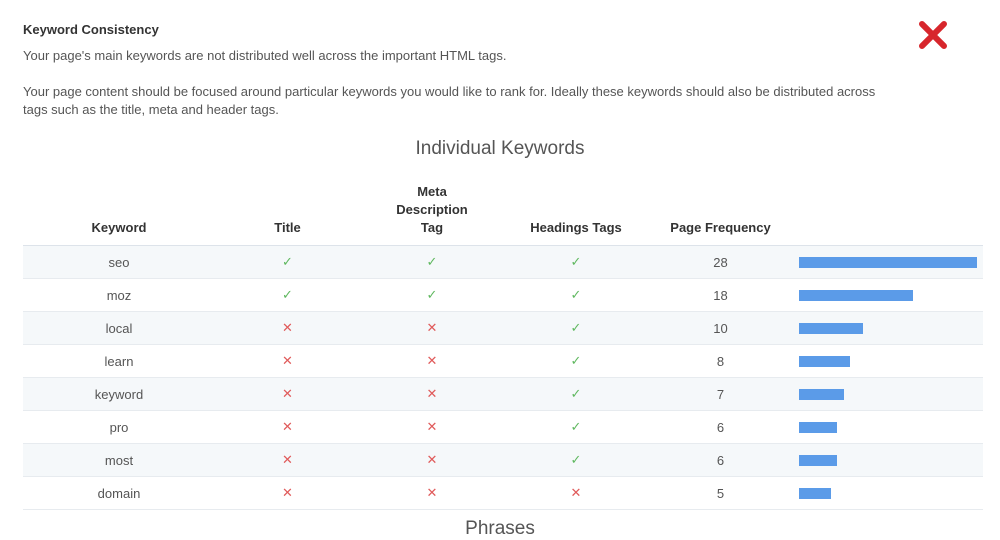 Image resolution: width=1000 pixels, height=540 pixels. Describe the element at coordinates (119, 227) in the screenshot. I see `column-header-keyword: Keyword` at that location.